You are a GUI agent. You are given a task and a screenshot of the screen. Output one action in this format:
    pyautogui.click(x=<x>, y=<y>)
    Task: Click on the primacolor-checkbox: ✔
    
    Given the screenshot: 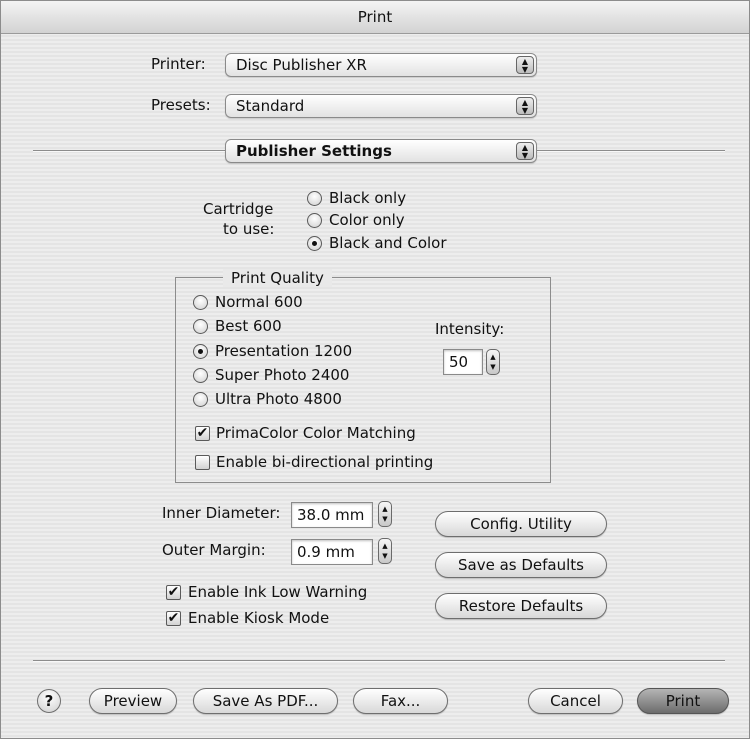 What is the action you would take?
    pyautogui.click(x=202, y=433)
    